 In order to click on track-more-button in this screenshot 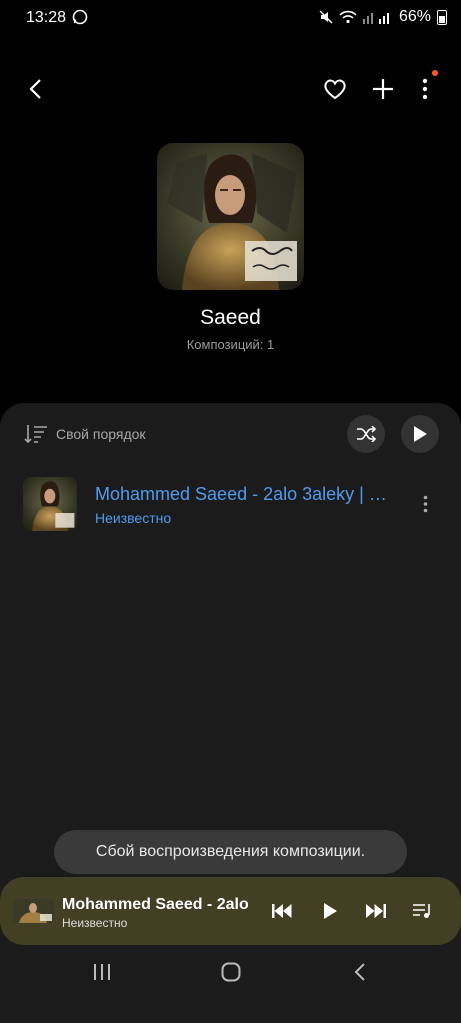, I will do `click(425, 504)`.